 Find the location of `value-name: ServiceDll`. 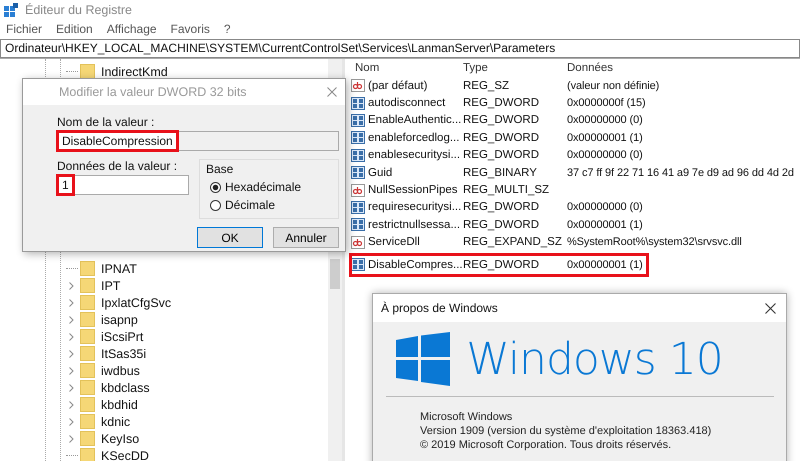

value-name: ServiceDll is located at coordinates (394, 242).